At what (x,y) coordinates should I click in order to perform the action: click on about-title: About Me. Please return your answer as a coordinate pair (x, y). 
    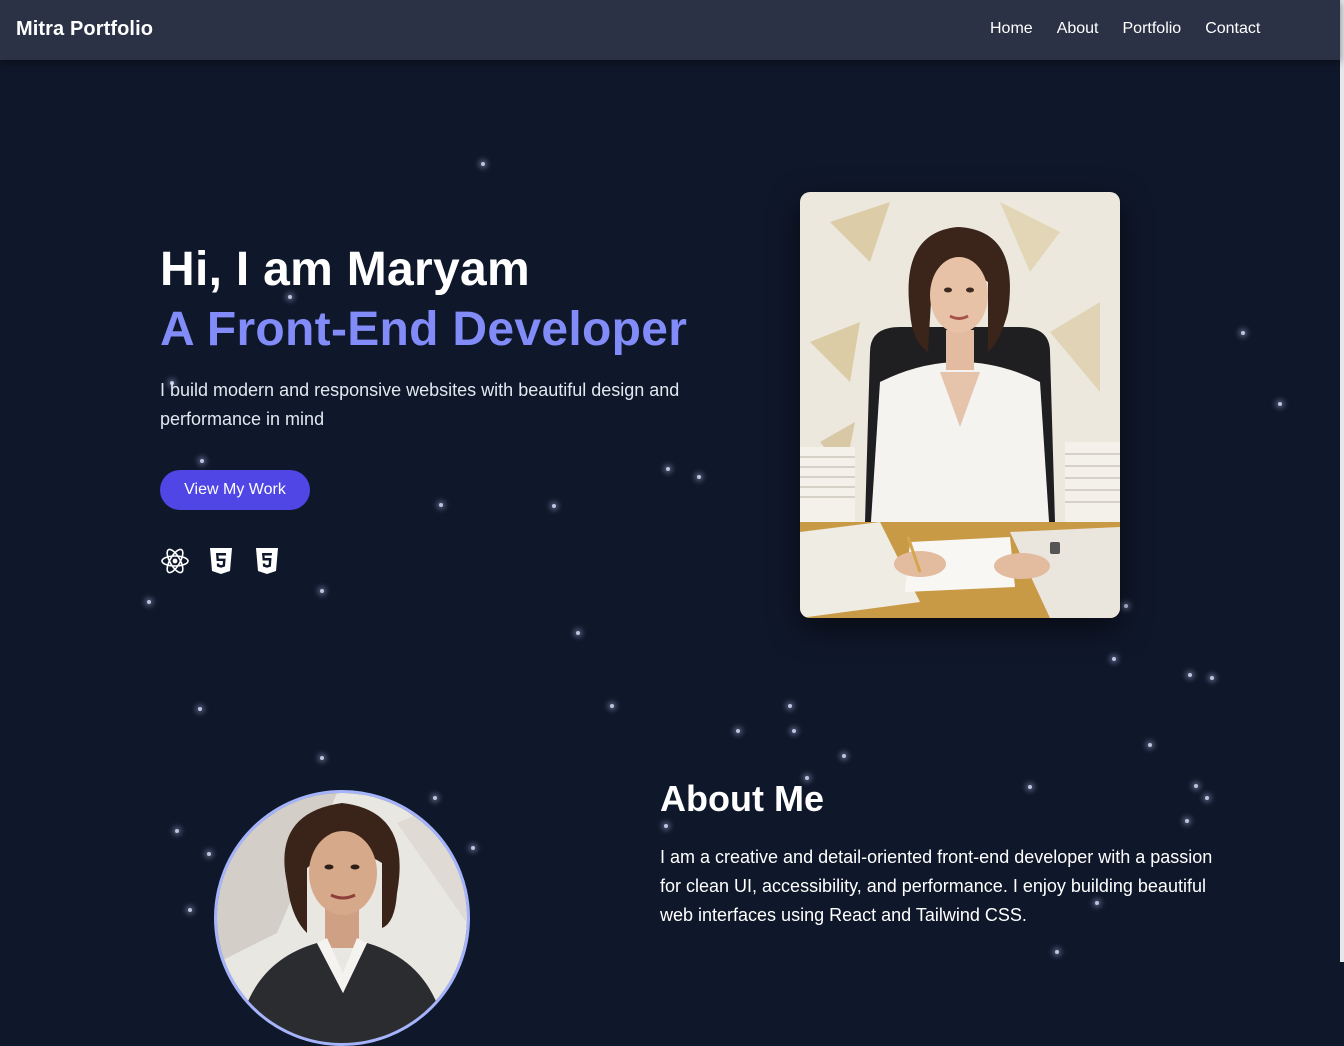
    Looking at the image, I should click on (742, 798).